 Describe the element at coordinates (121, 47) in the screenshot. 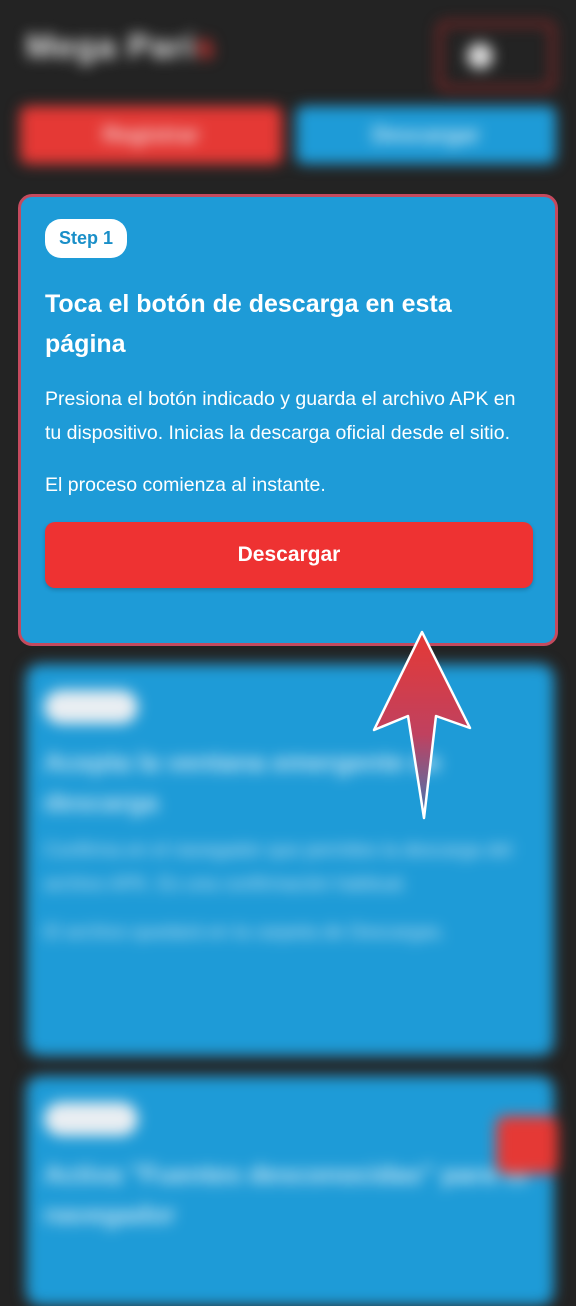

I see `site-logo: Mega Paris` at that location.